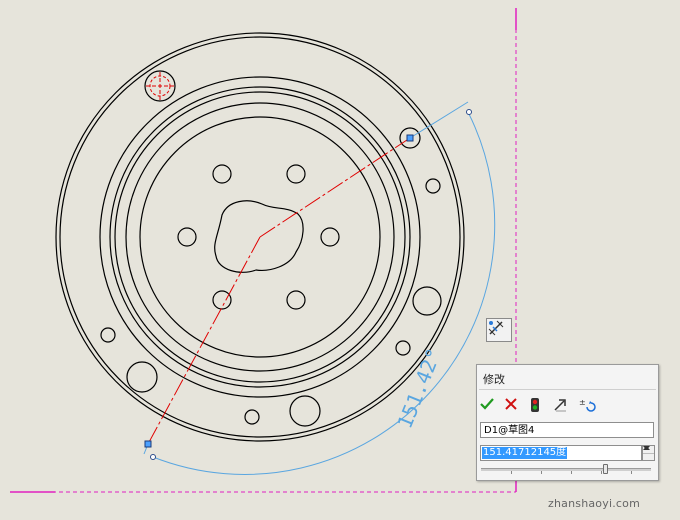 This screenshot has height=520, width=680. I want to click on dimension-value-selected-text: 151.41712145度, so click(525, 453).